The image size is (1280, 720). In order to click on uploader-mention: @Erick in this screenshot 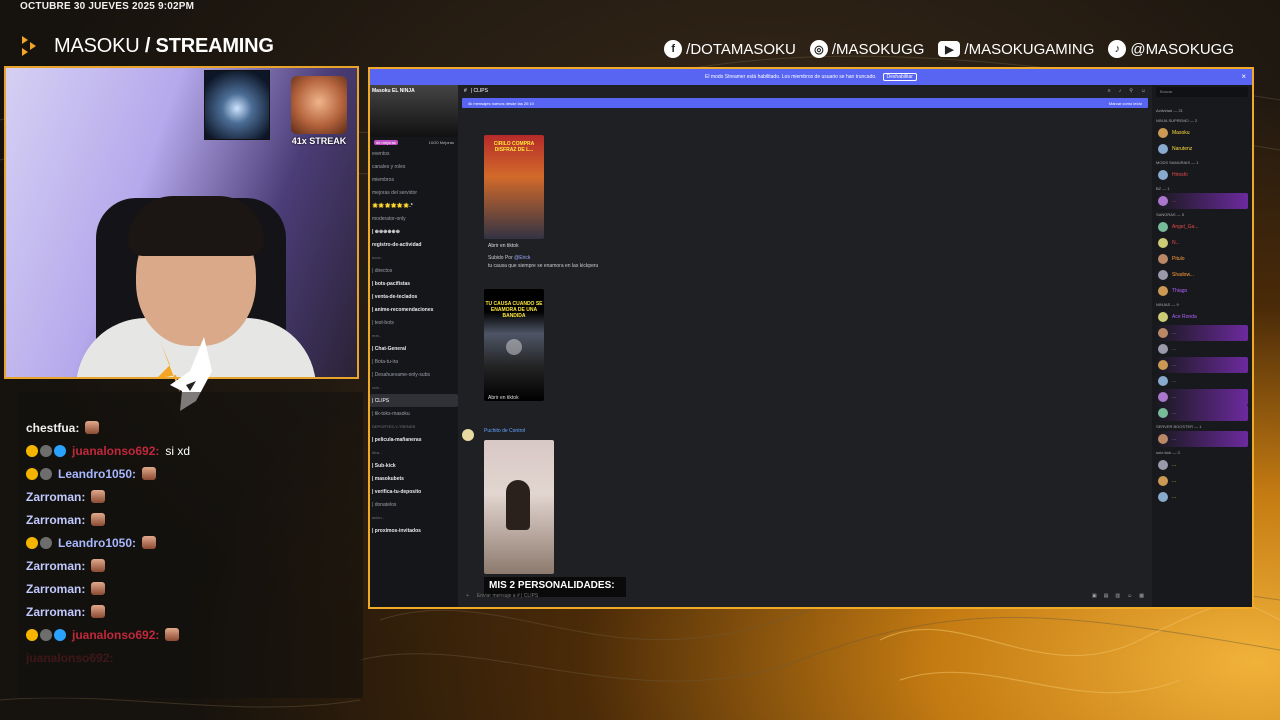, I will do `click(522, 258)`.